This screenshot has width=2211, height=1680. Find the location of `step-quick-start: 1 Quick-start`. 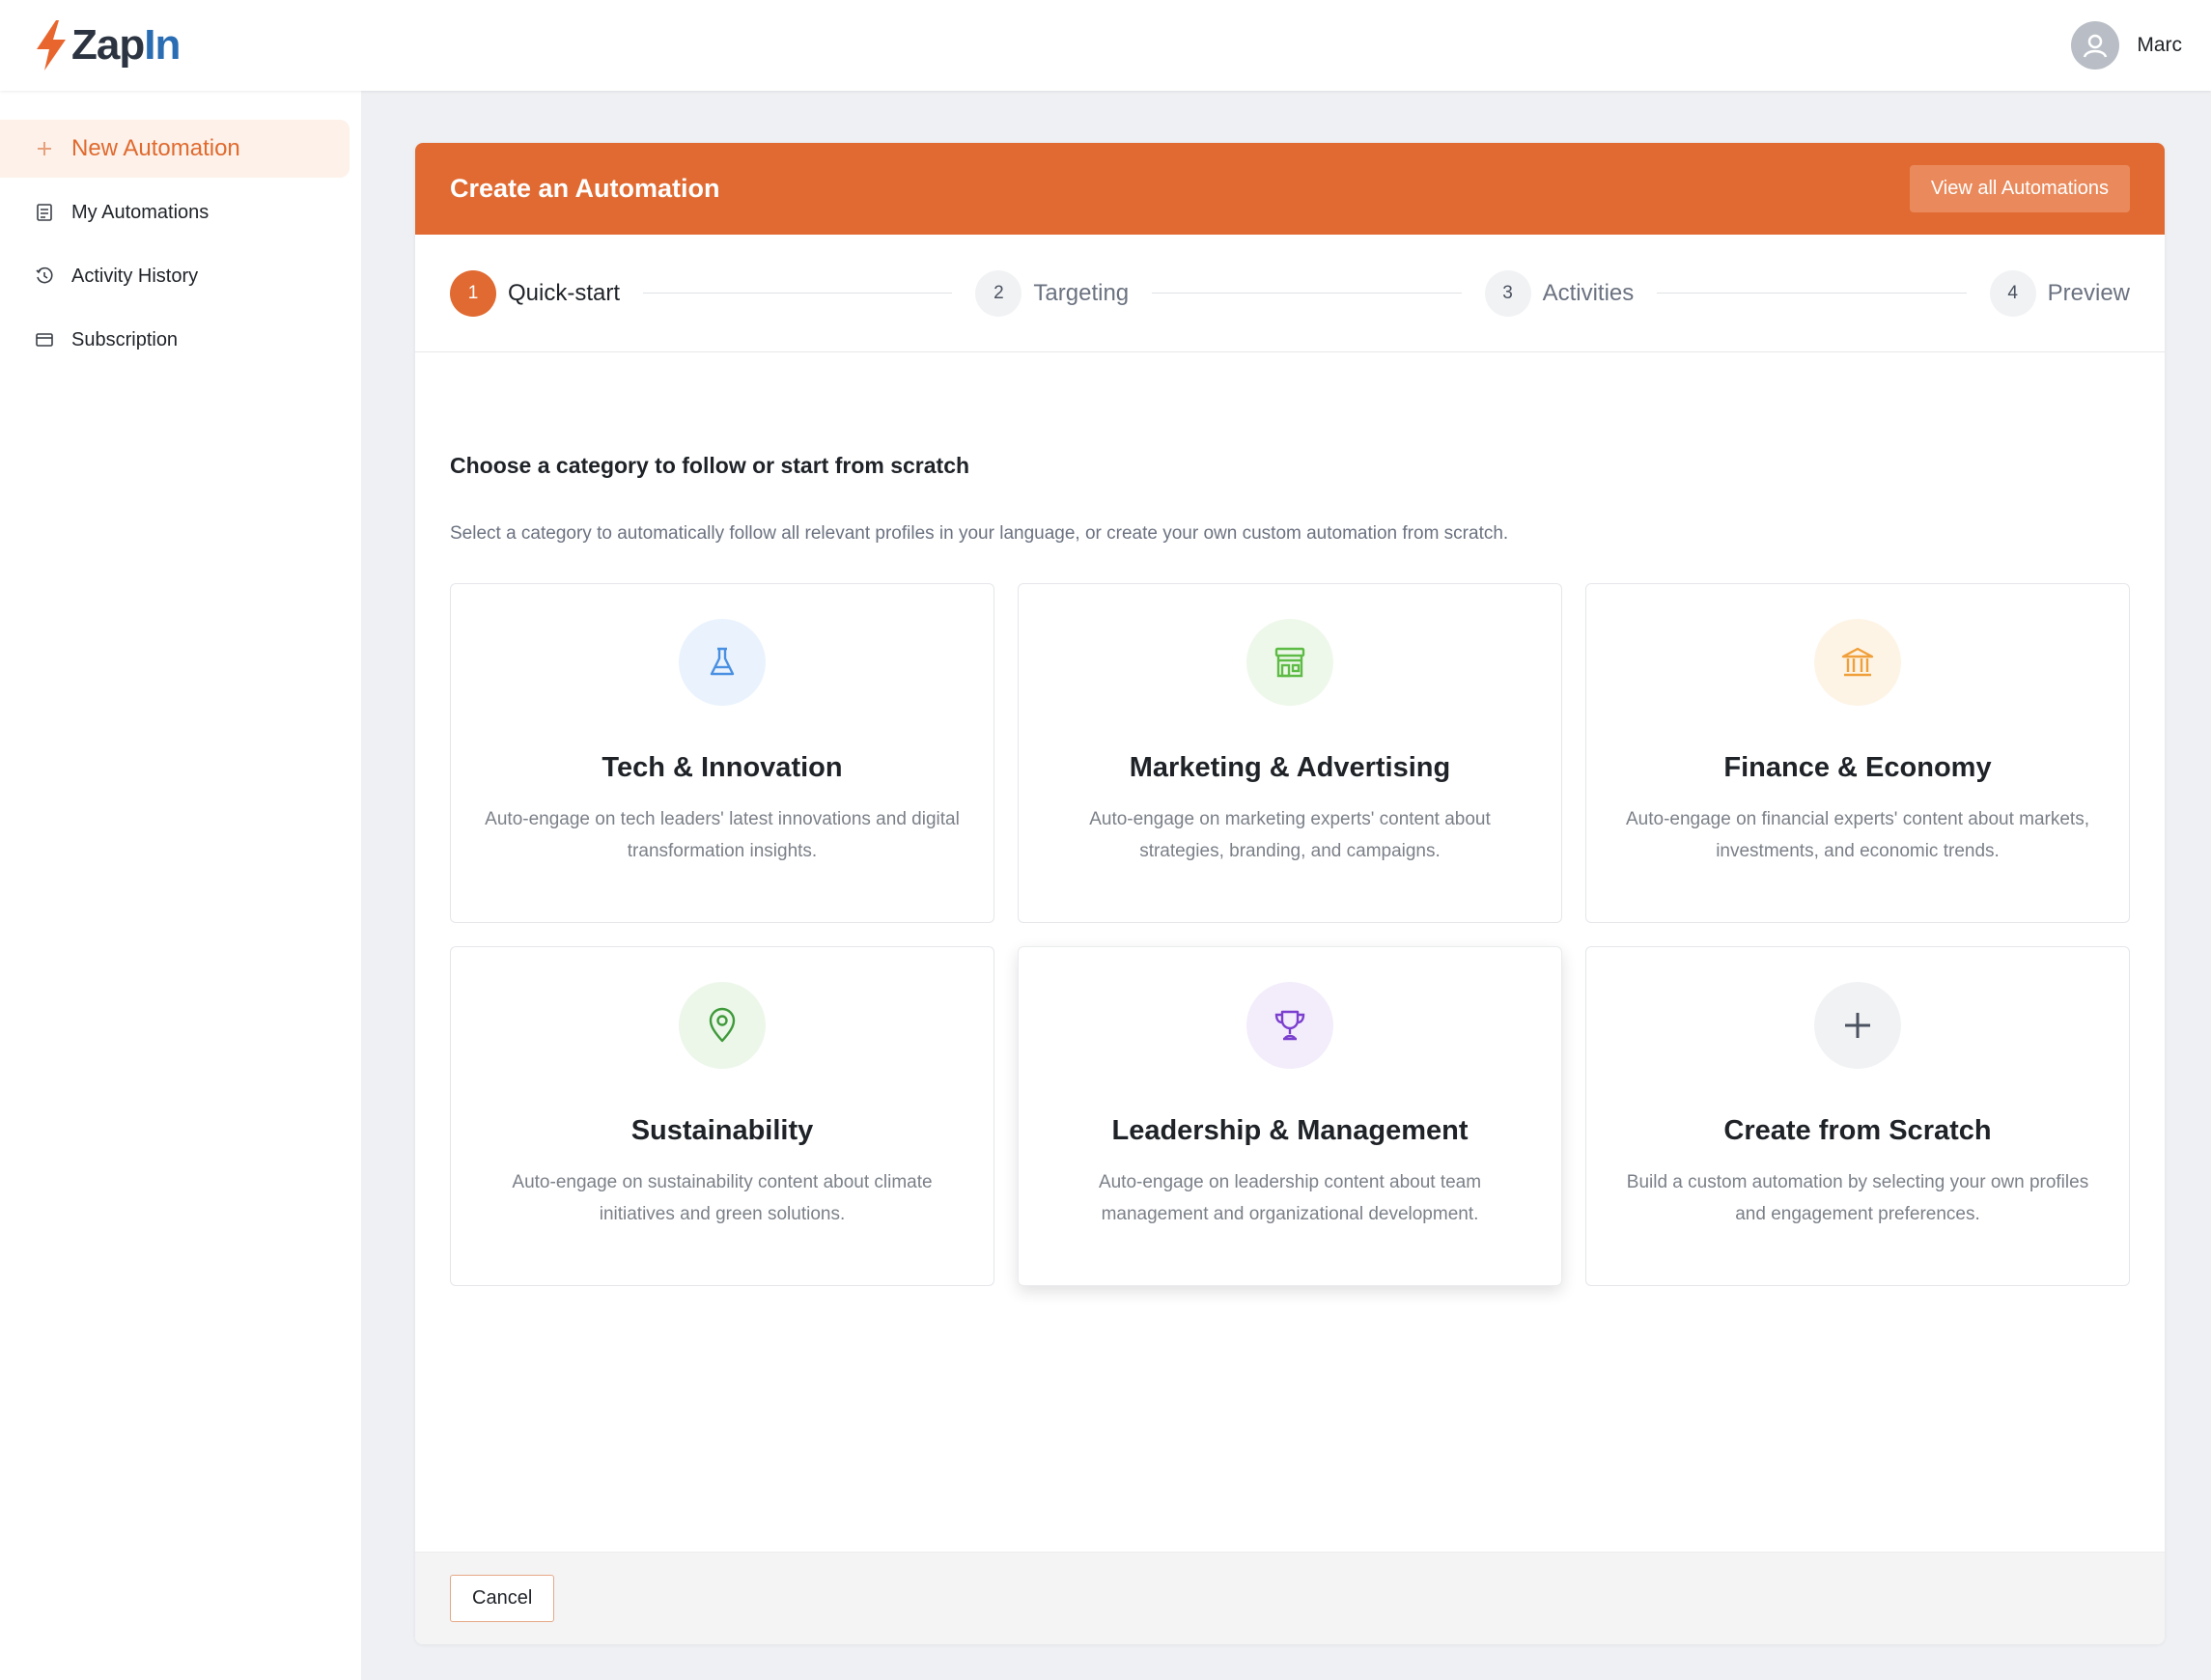

step-quick-start: 1 Quick-start is located at coordinates (535, 293).